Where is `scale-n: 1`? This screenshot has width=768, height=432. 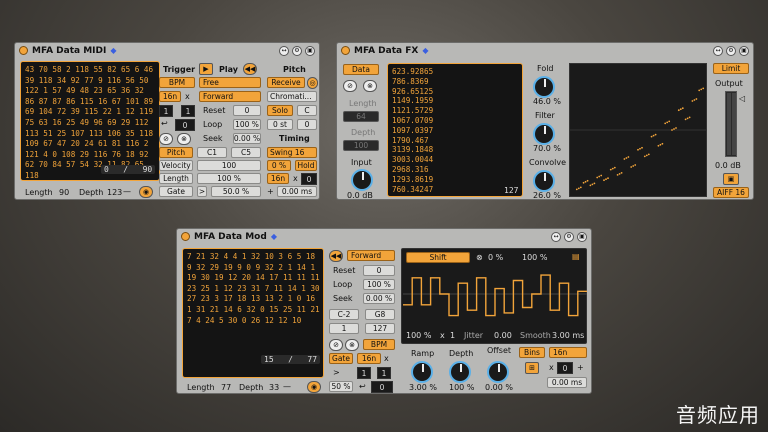
scale-n: 1 is located at coordinates (452, 335).